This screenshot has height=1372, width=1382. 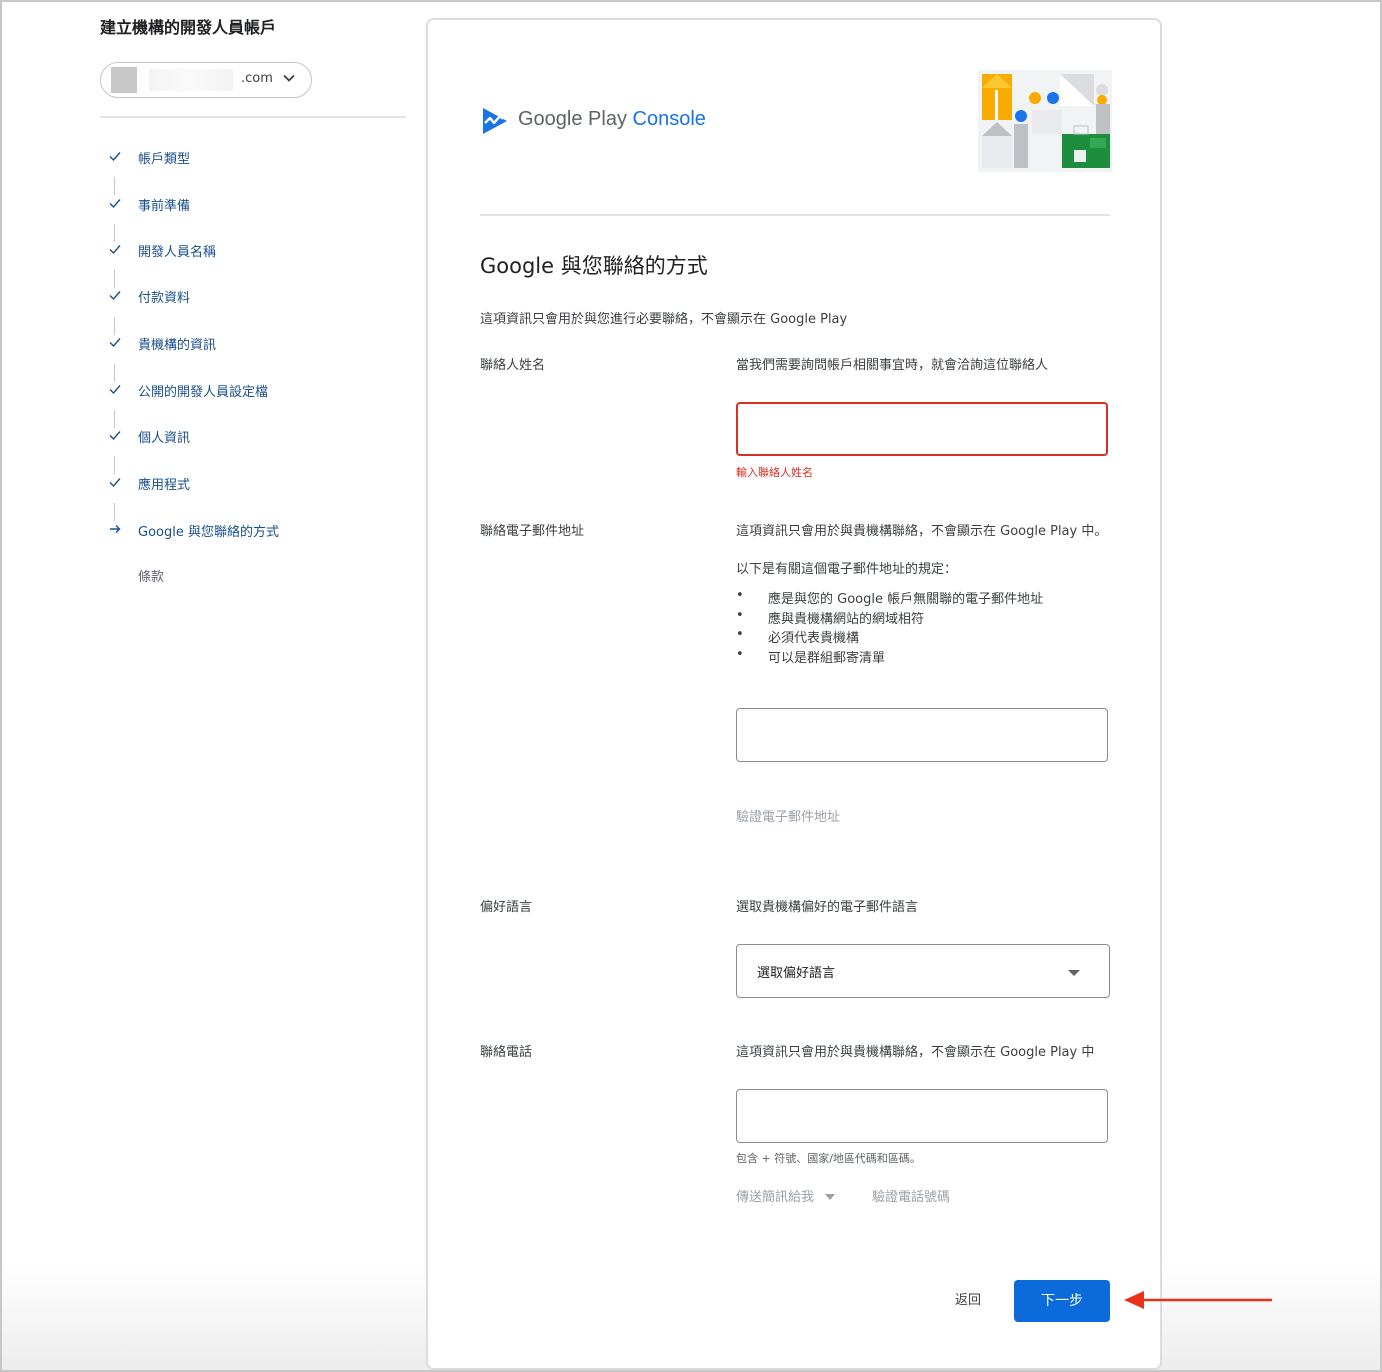 I want to click on contact-email-rules-intro: 以下是有關這個電子郵件地址的規定：, so click(x=847, y=569).